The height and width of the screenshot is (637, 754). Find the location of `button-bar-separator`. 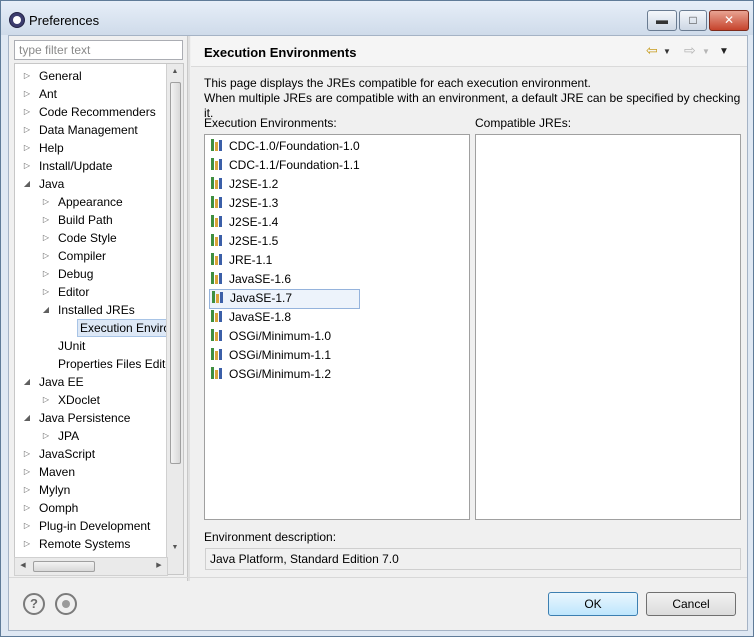

button-bar-separator is located at coordinates (378, 577).